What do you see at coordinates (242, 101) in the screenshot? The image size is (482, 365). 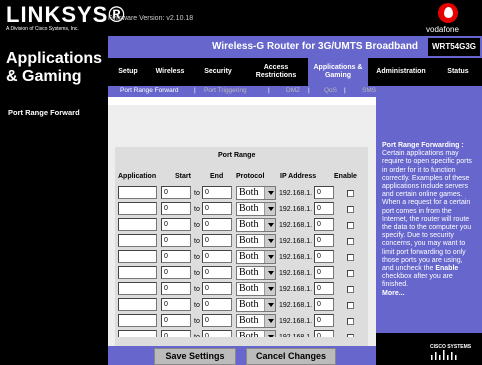 I see `content-top-strip` at bounding box center [242, 101].